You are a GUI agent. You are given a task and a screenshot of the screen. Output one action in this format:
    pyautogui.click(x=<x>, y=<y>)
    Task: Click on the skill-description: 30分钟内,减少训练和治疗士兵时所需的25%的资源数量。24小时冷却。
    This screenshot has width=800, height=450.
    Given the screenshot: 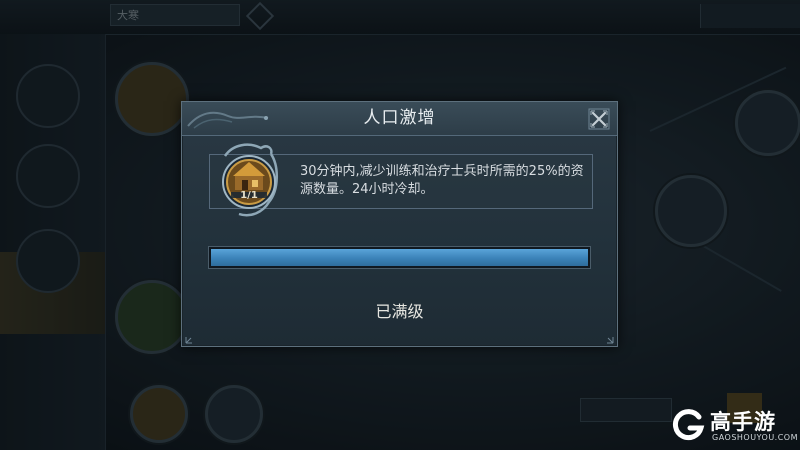 What is the action you would take?
    pyautogui.click(x=442, y=180)
    